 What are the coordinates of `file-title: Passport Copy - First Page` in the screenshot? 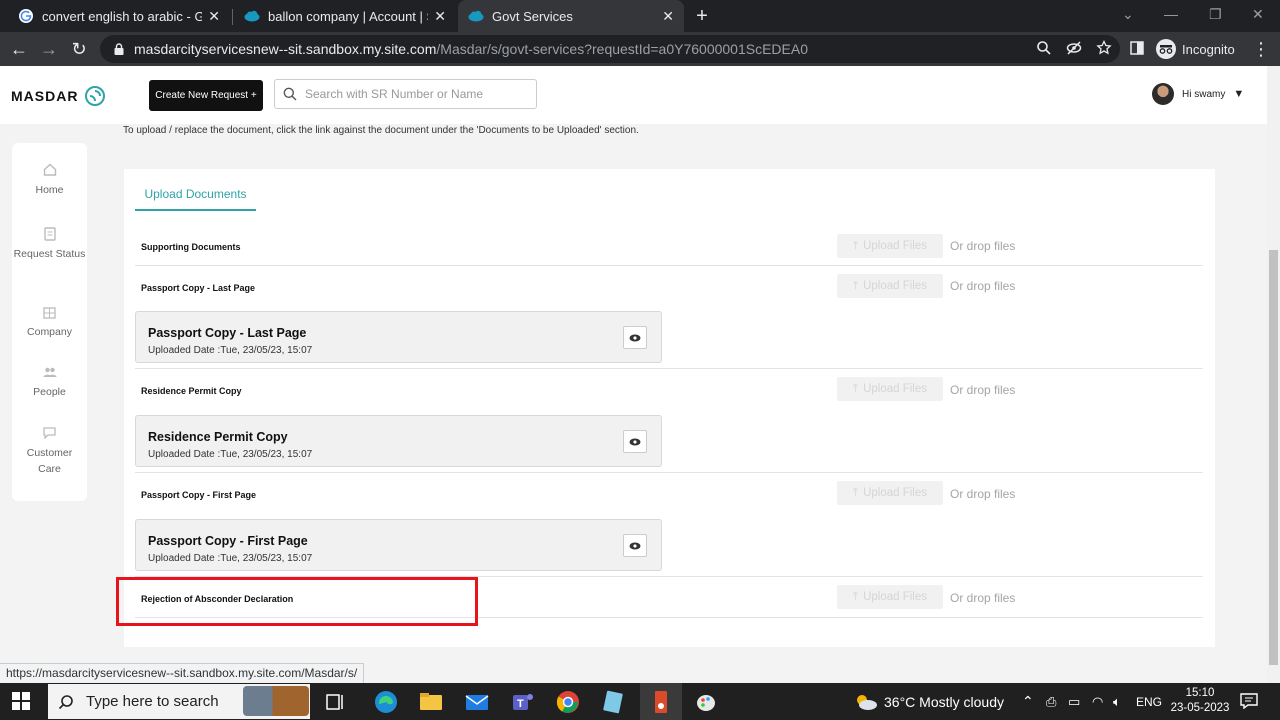 It's located at (228, 541).